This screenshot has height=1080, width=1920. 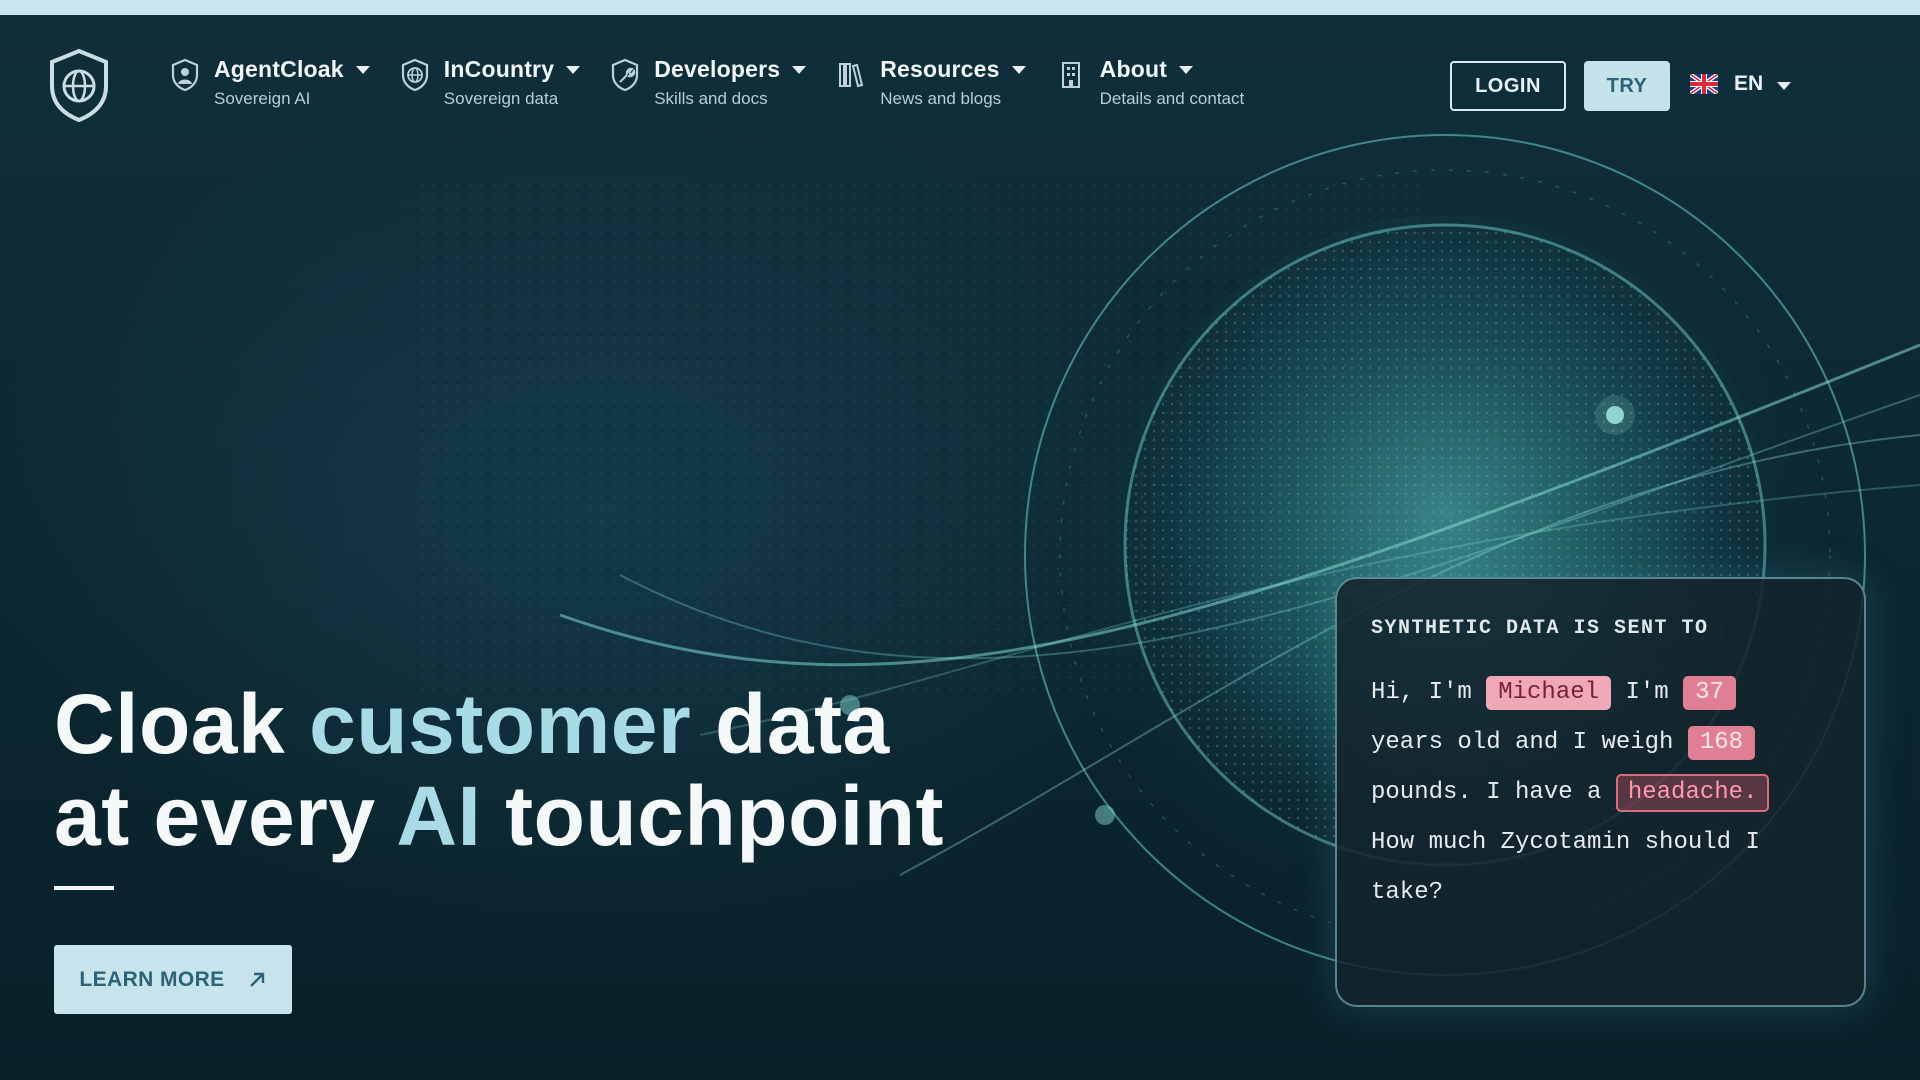 What do you see at coordinates (953, 69) in the screenshot?
I see `nav-title: Resources` at bounding box center [953, 69].